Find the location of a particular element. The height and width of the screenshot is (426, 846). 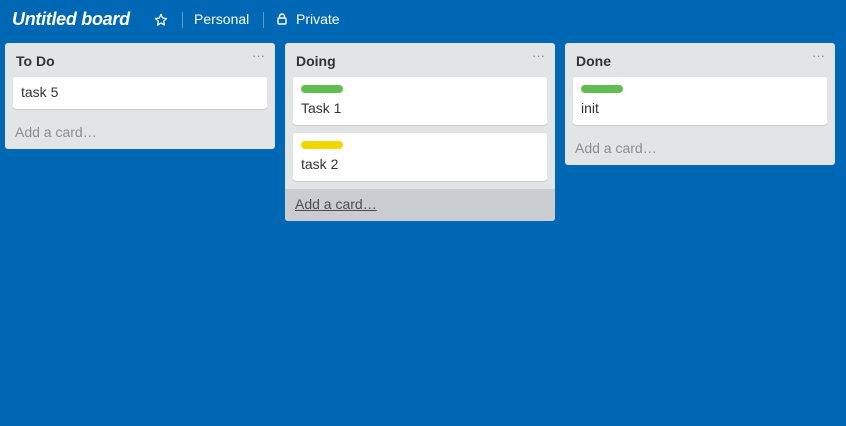

card-title: task 5 is located at coordinates (40, 92).